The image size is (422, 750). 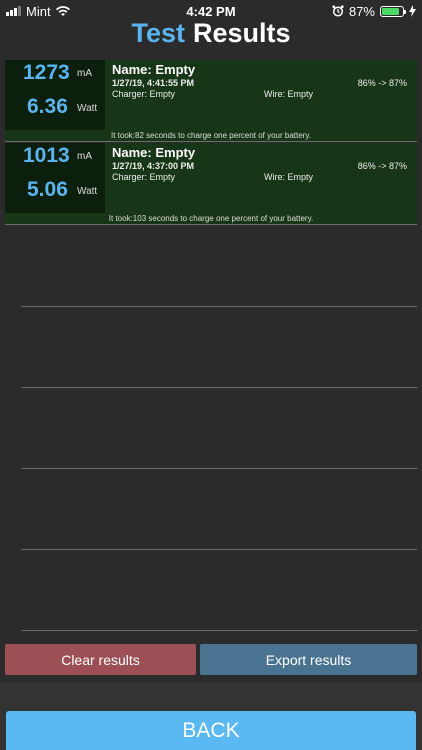 What do you see at coordinates (62, 10) in the screenshot?
I see `wifi-icon` at bounding box center [62, 10].